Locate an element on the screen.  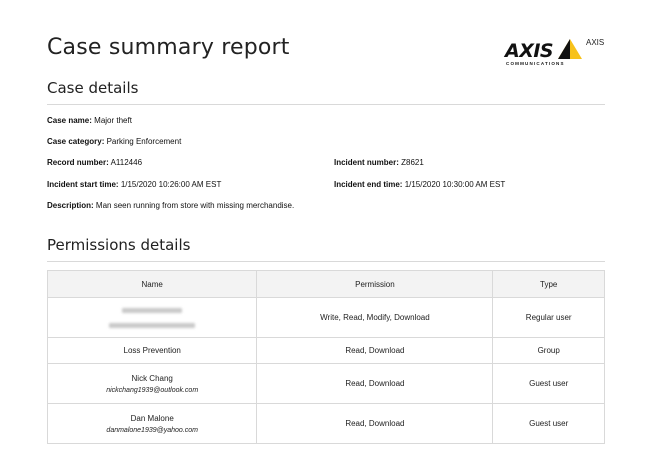
case-category-value: Parking Enforcement is located at coordinates (144, 141).